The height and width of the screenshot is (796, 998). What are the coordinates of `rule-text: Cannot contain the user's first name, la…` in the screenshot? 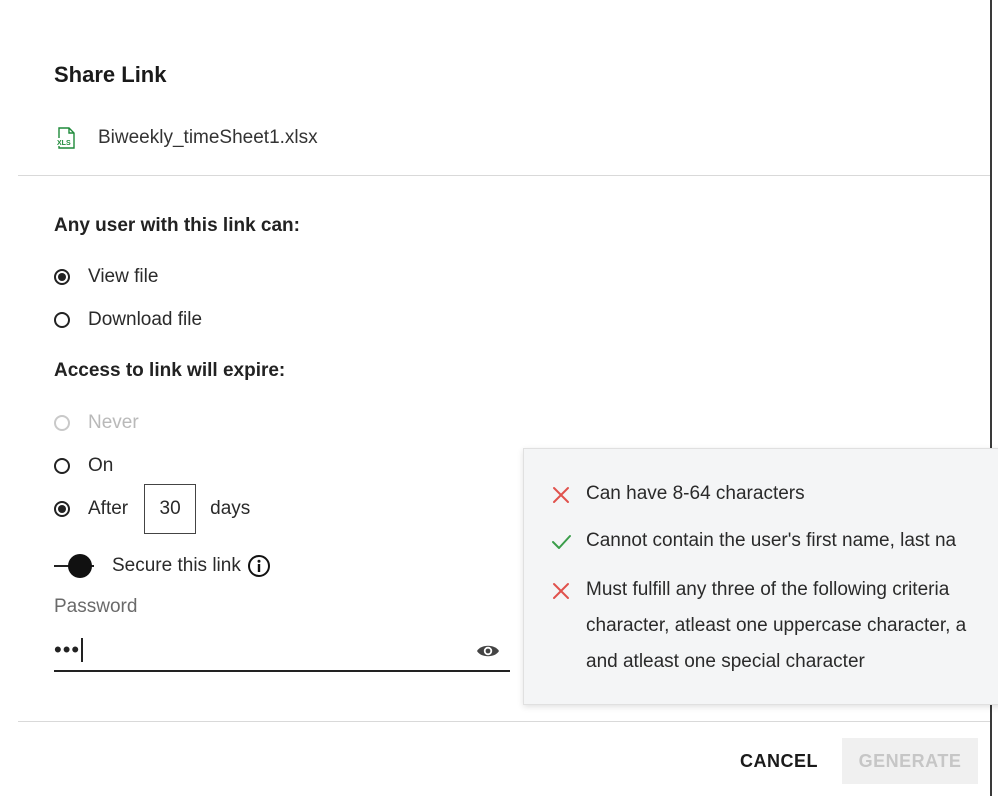 It's located at (771, 541).